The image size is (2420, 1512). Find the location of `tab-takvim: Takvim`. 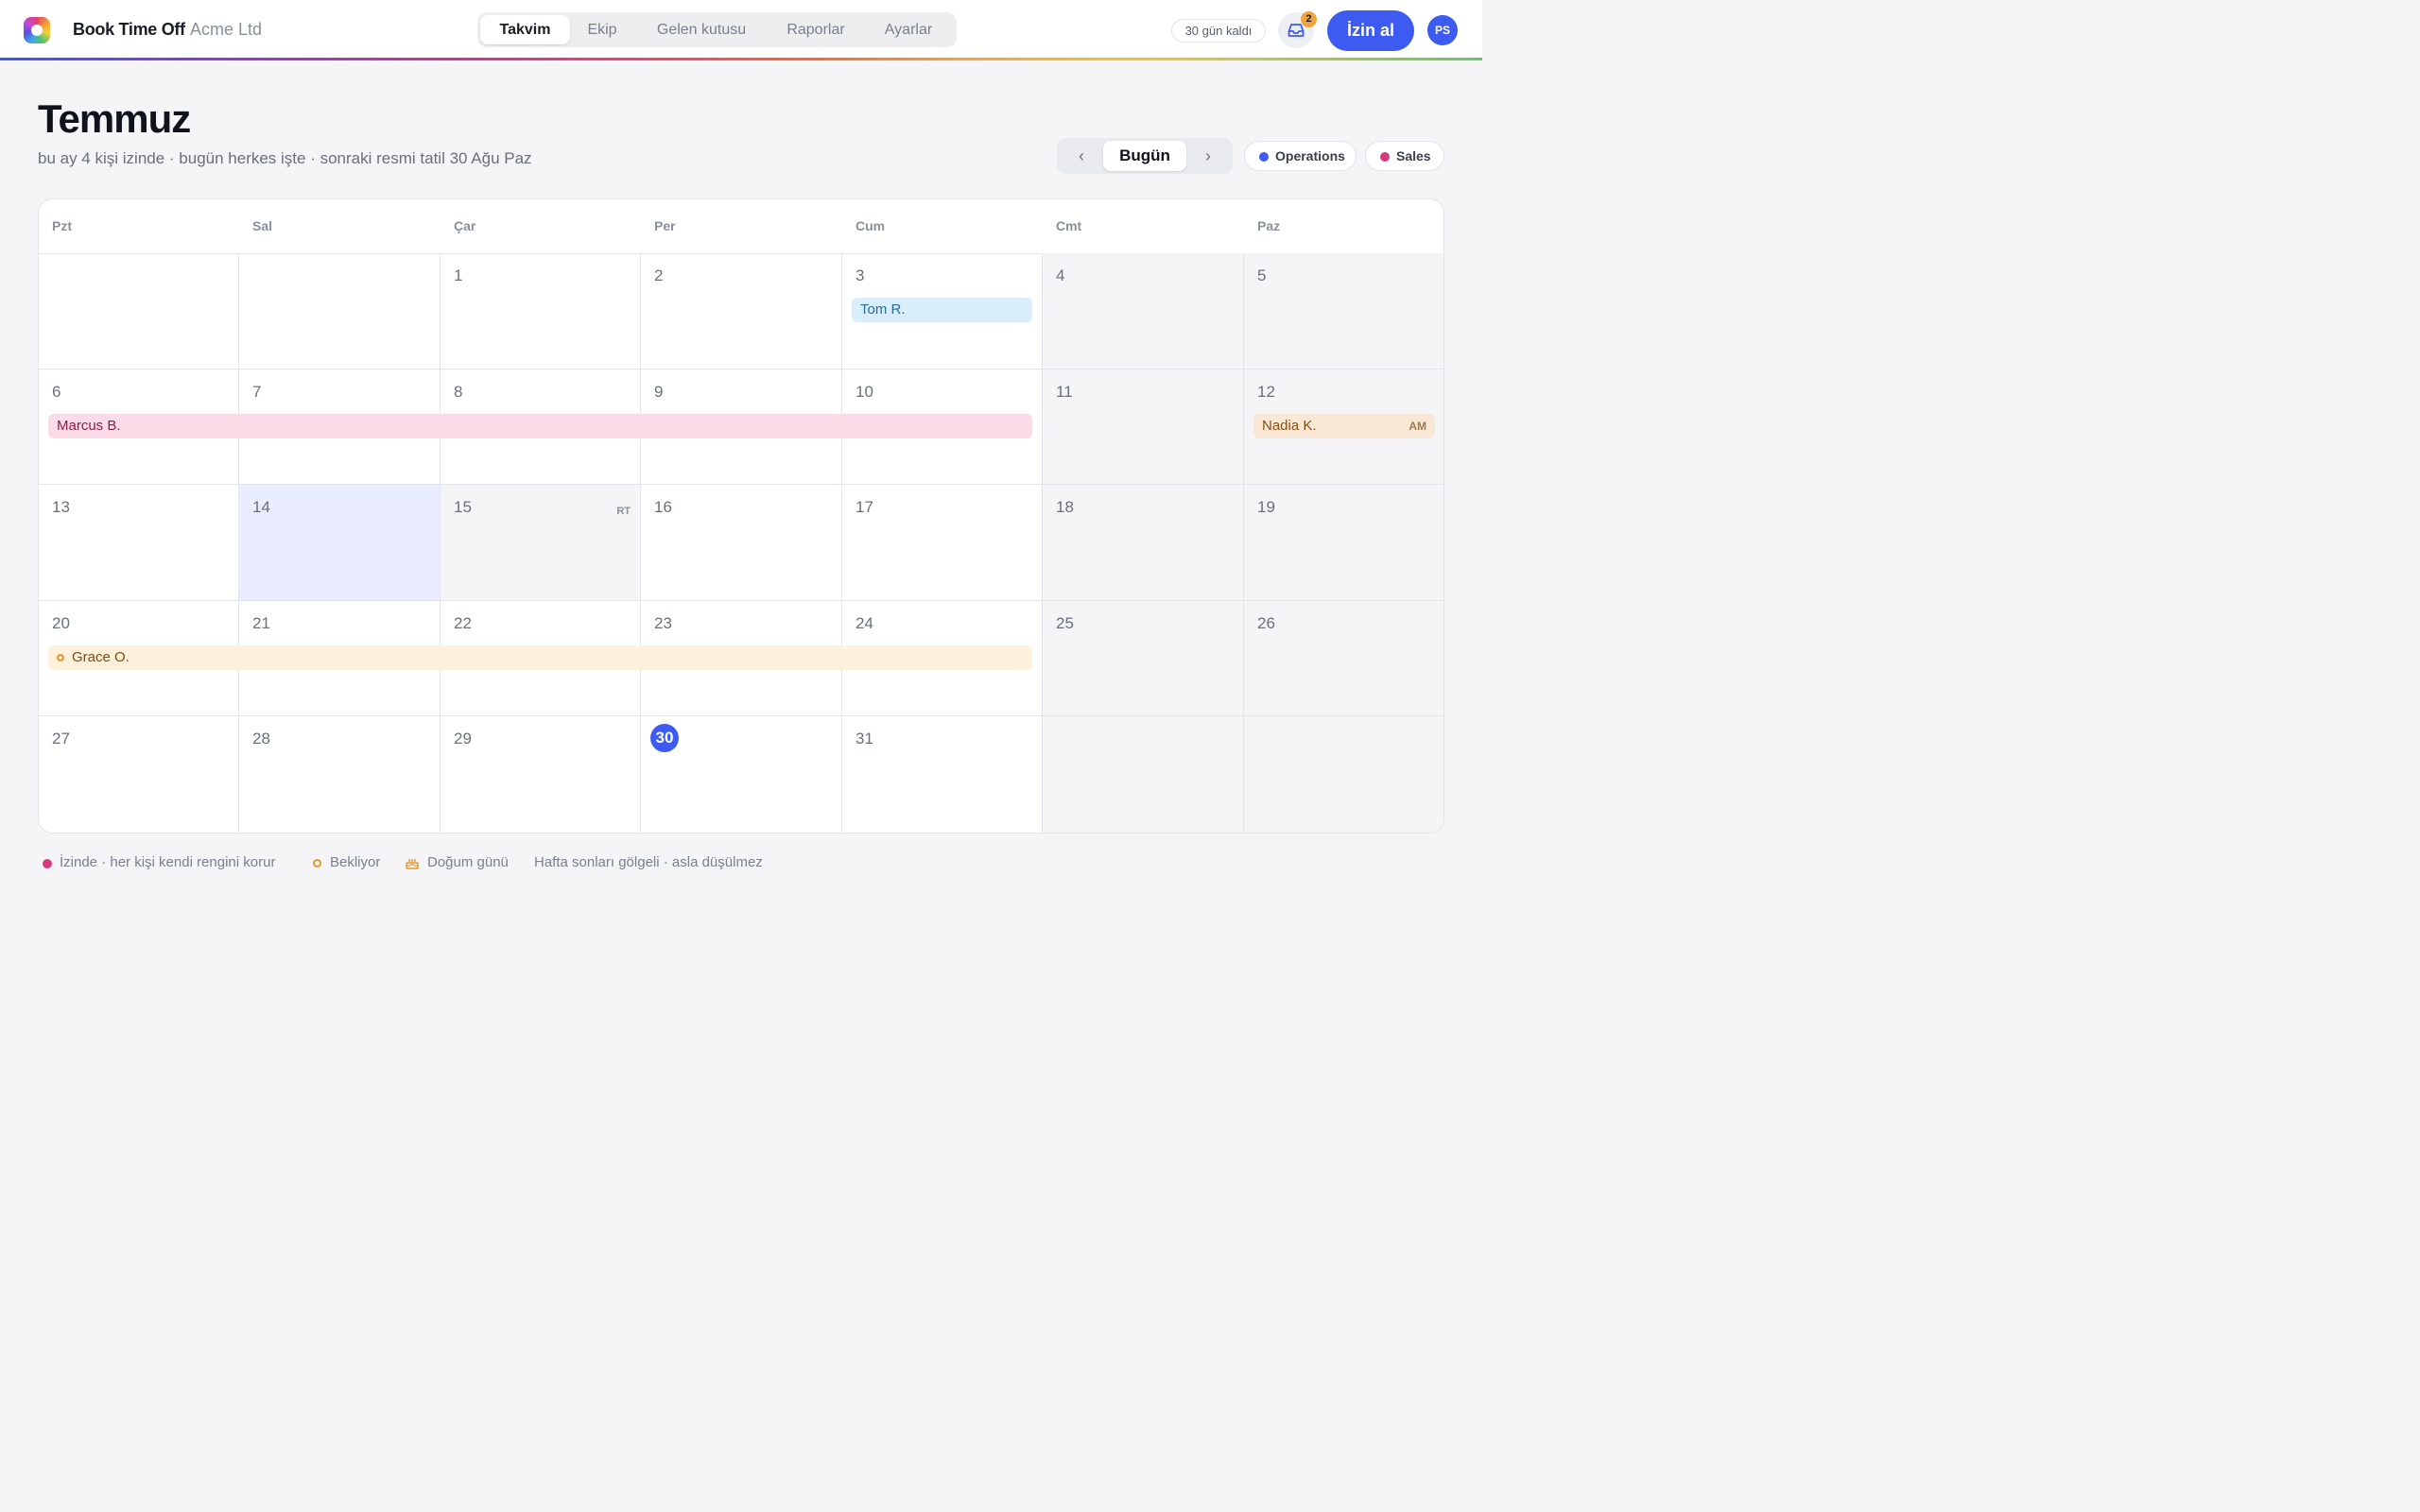

tab-takvim: Takvim is located at coordinates (525, 29).